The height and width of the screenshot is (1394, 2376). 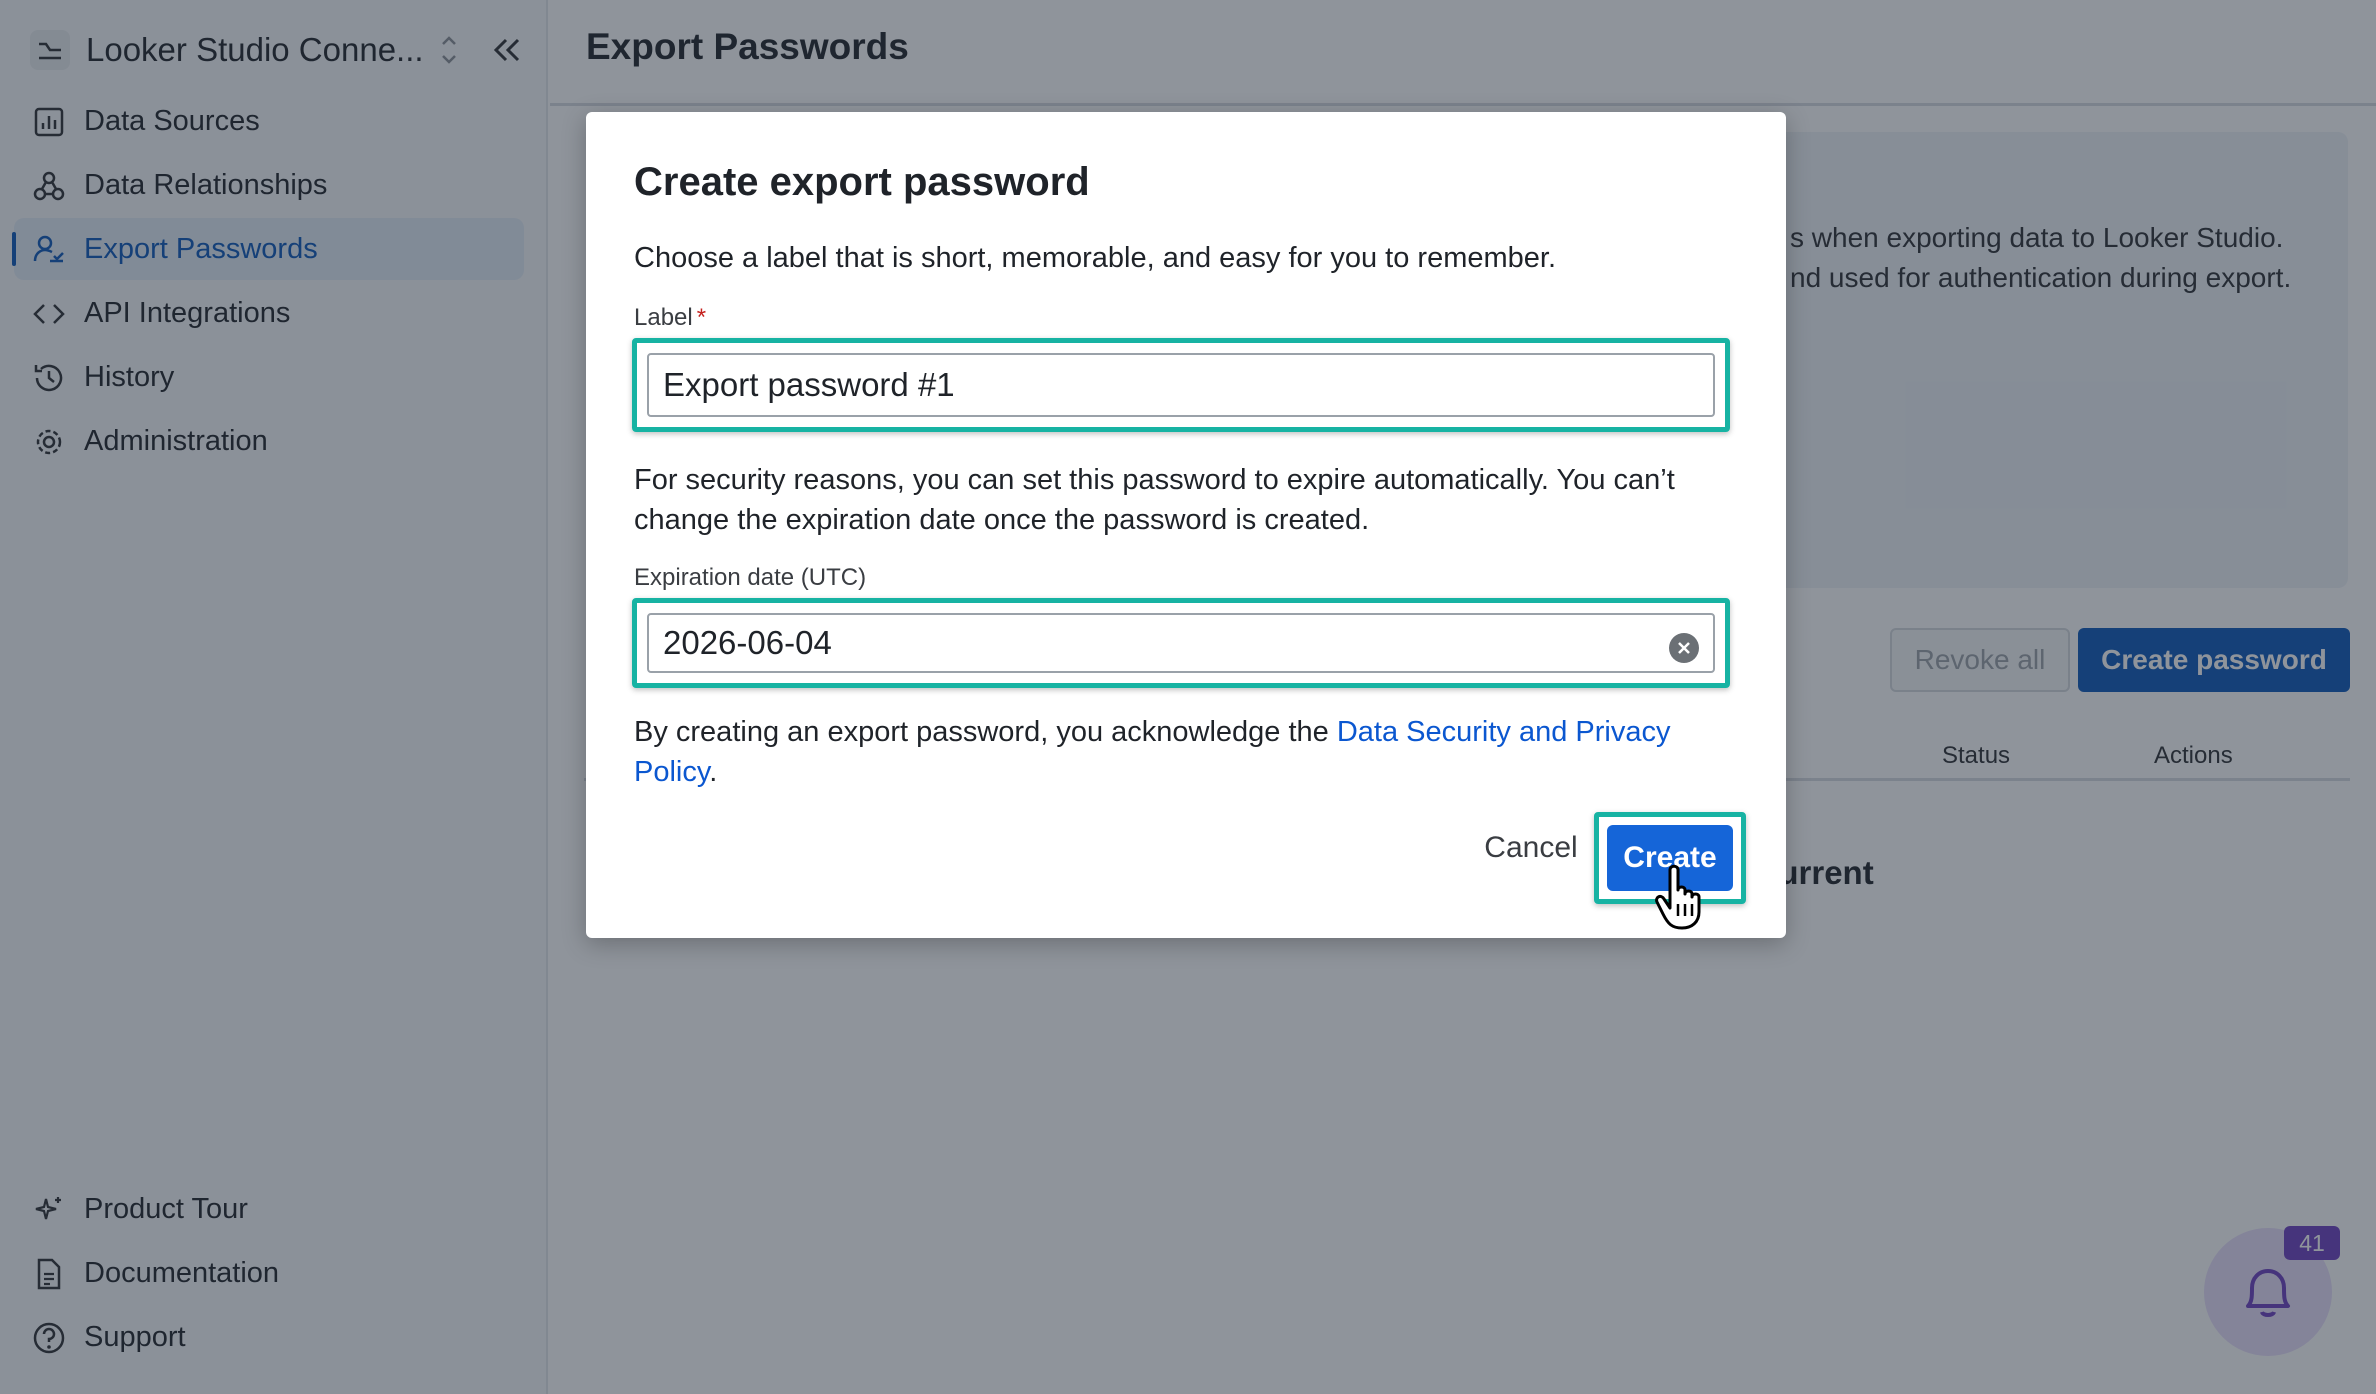 I want to click on dialog-title: Create export password, so click(x=862, y=182).